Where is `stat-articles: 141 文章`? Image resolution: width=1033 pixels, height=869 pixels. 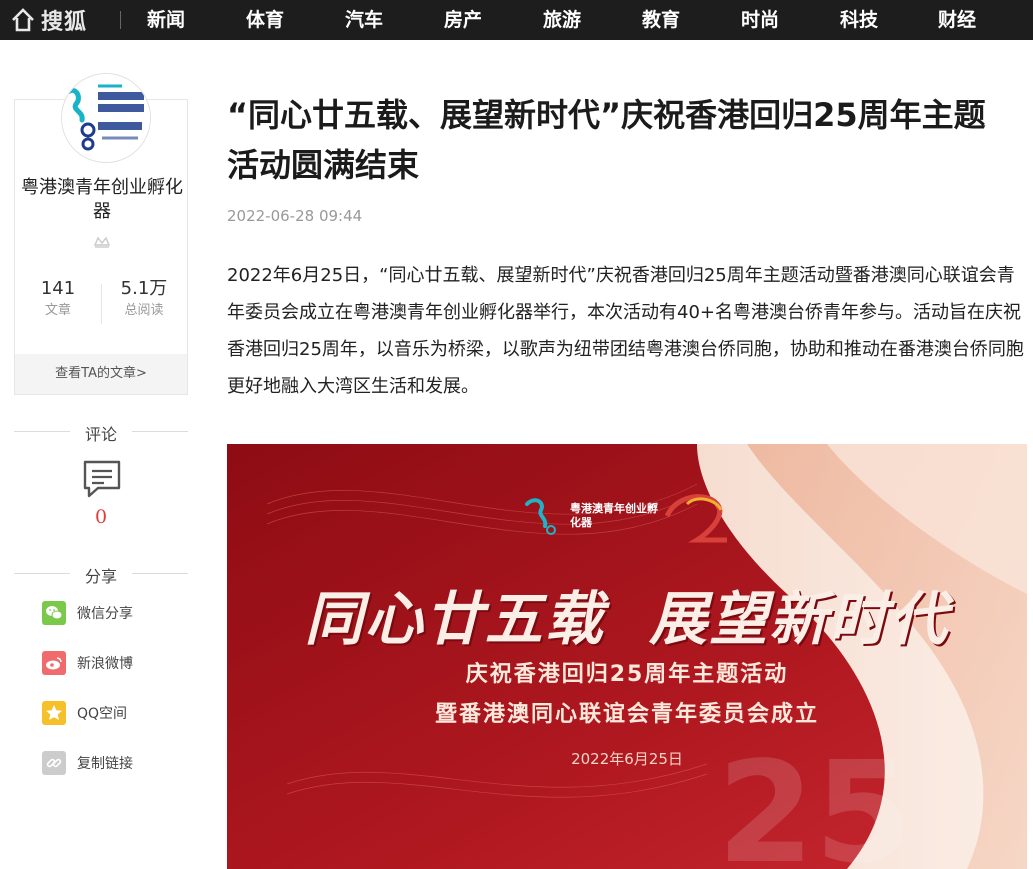 stat-articles: 141 文章 is located at coordinates (58, 300).